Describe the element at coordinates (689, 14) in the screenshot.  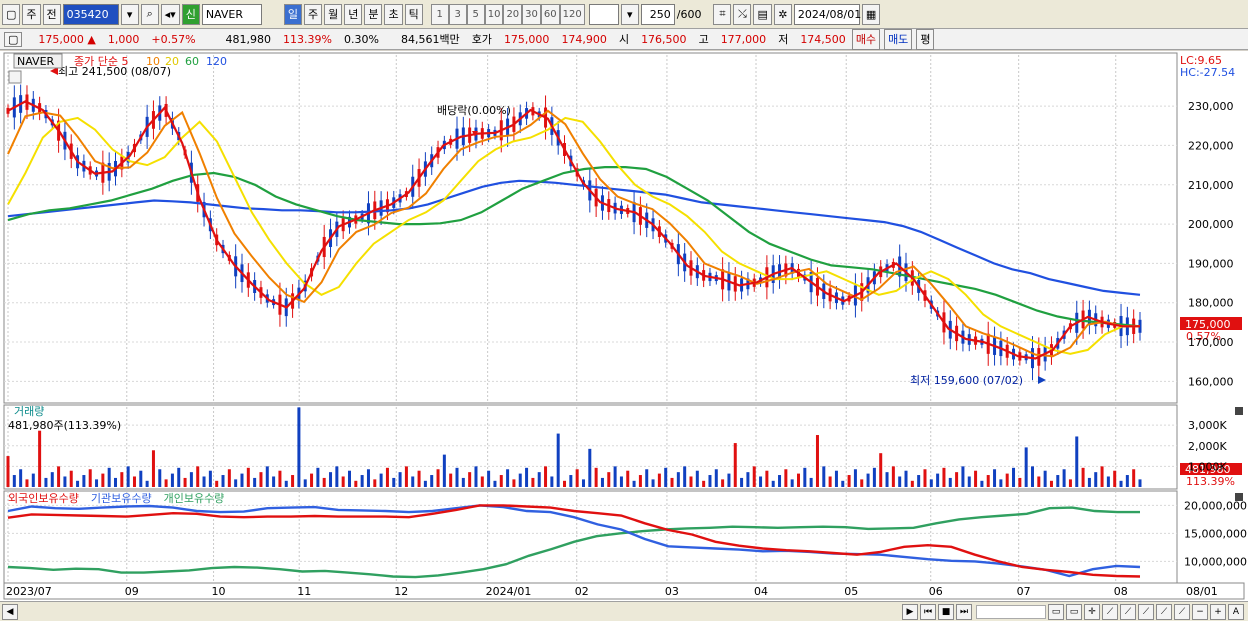
I see `count-total: /600` at that location.